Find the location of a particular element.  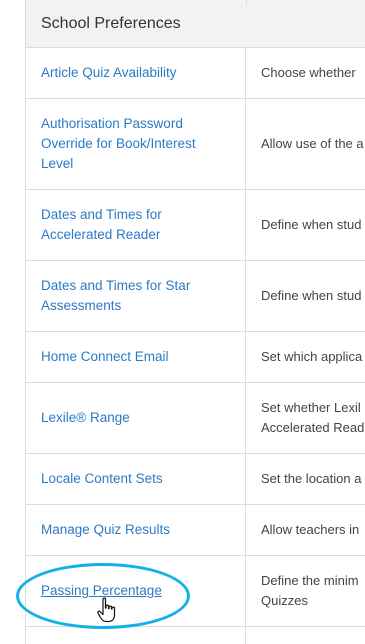

row-name-cell: Dates and Times for Star Assessments is located at coordinates (136, 296).